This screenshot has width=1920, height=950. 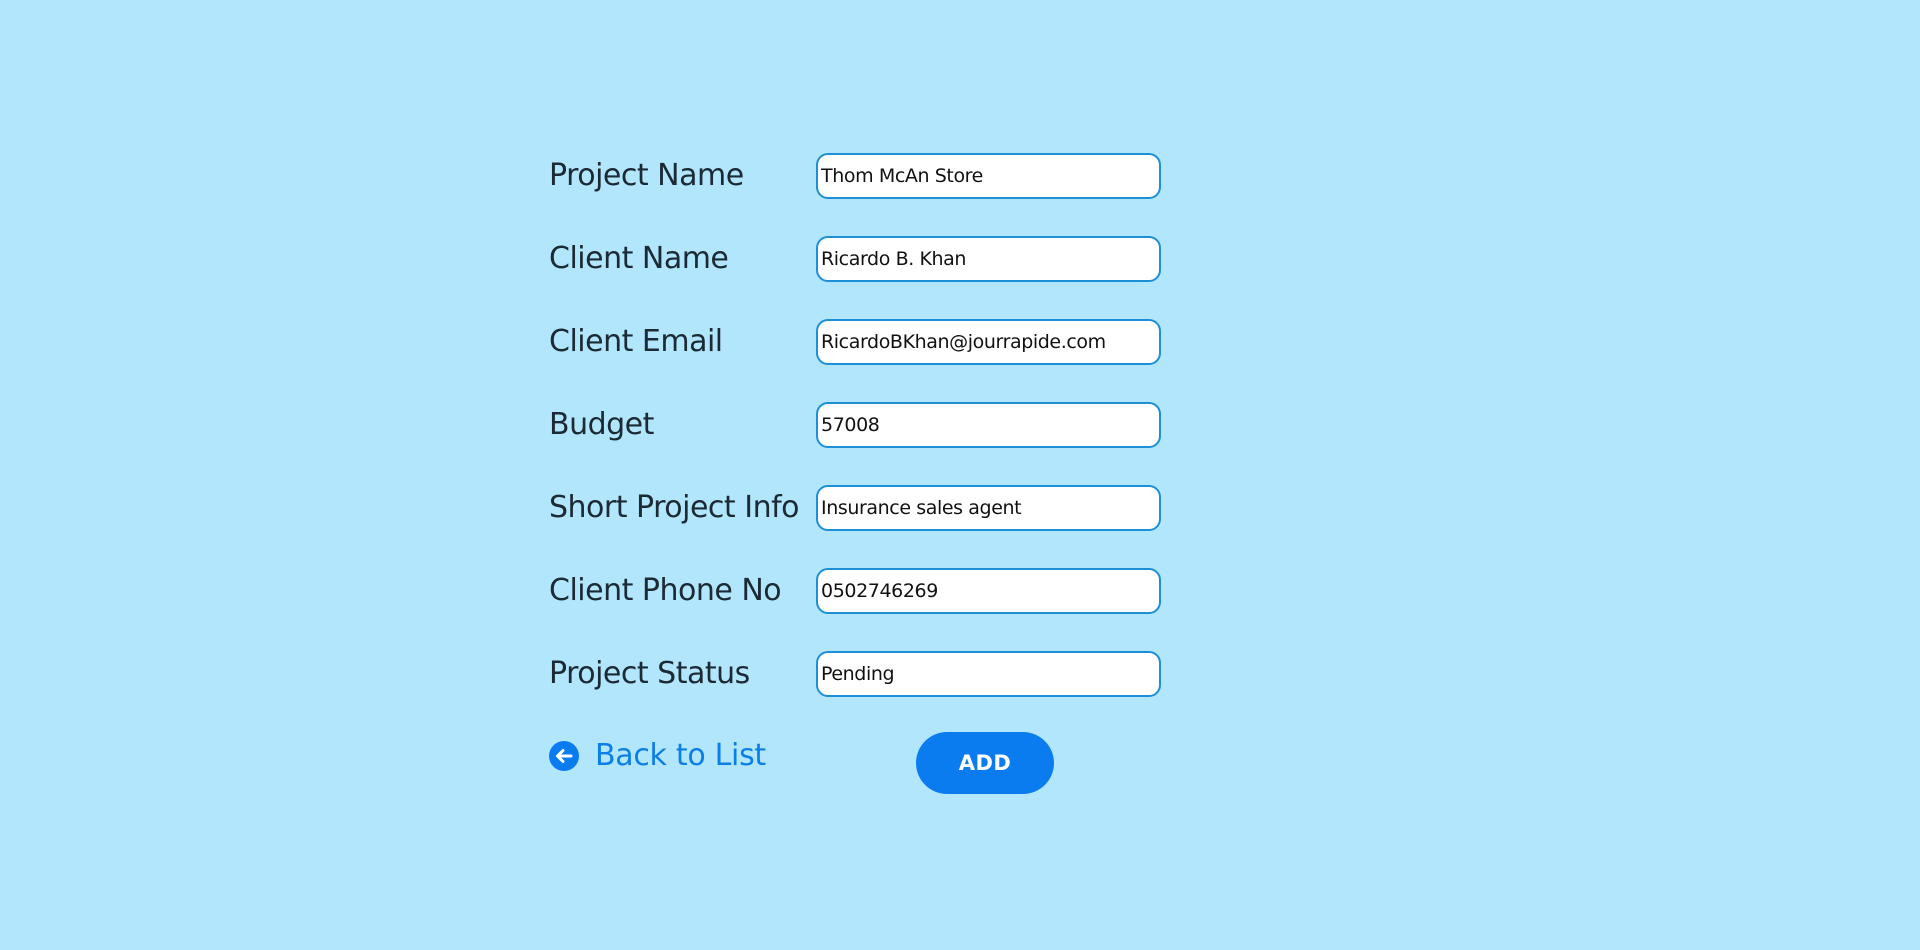 What do you see at coordinates (649, 673) in the screenshot?
I see `project-status-label: Project Status` at bounding box center [649, 673].